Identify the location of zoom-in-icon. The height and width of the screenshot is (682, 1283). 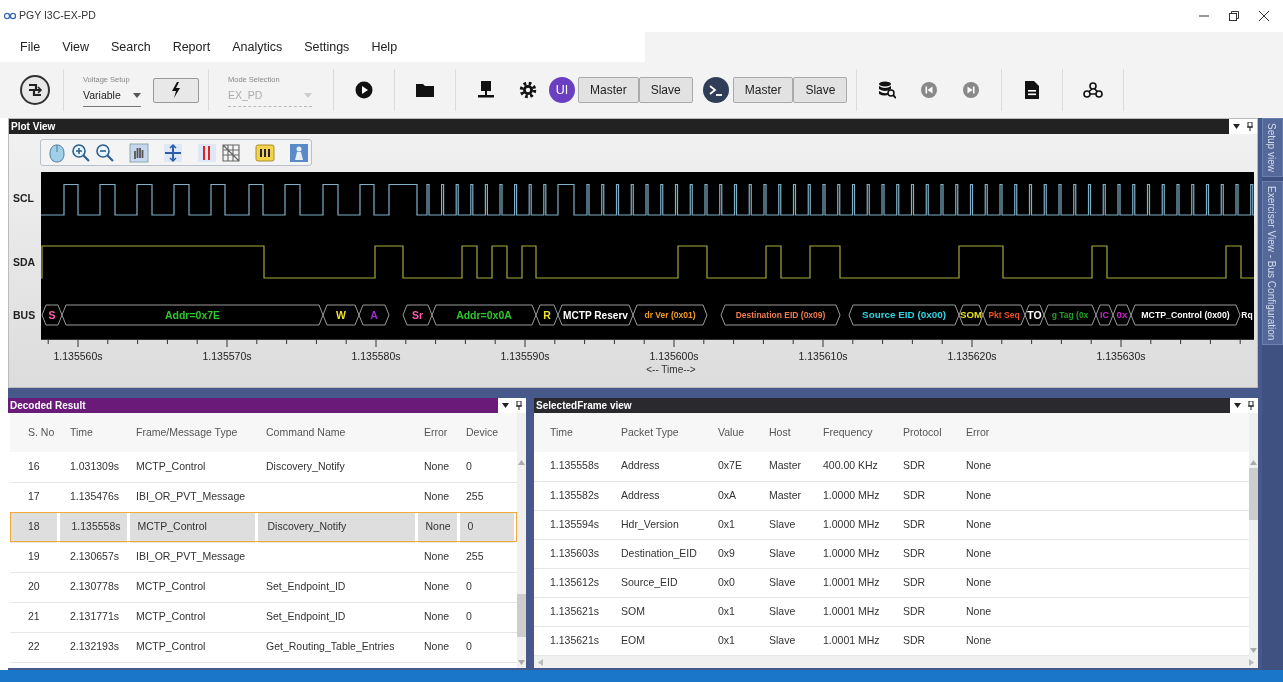
(81, 152).